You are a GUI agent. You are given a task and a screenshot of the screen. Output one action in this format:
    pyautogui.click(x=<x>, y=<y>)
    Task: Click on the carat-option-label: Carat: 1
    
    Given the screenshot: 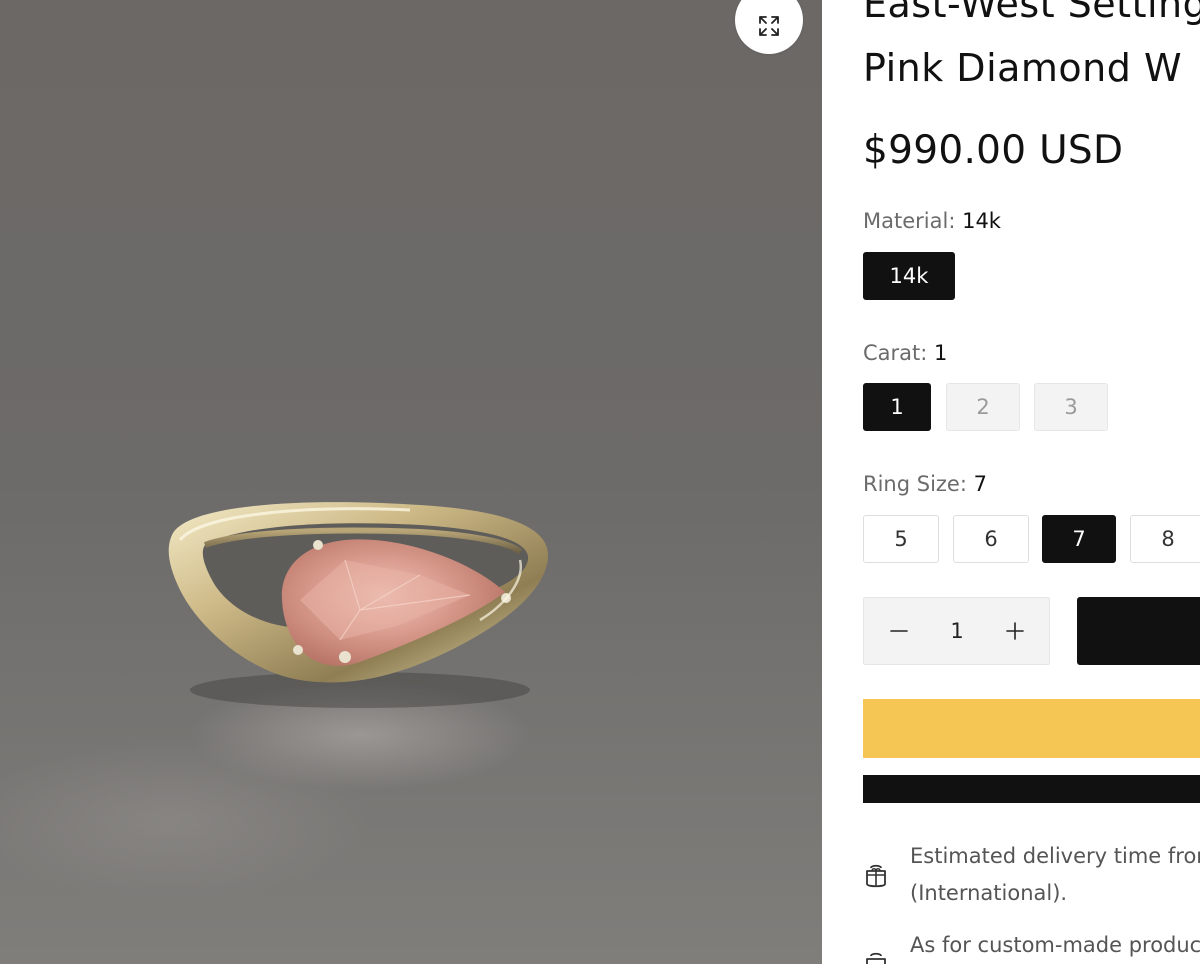 What is the action you would take?
    pyautogui.click(x=905, y=353)
    